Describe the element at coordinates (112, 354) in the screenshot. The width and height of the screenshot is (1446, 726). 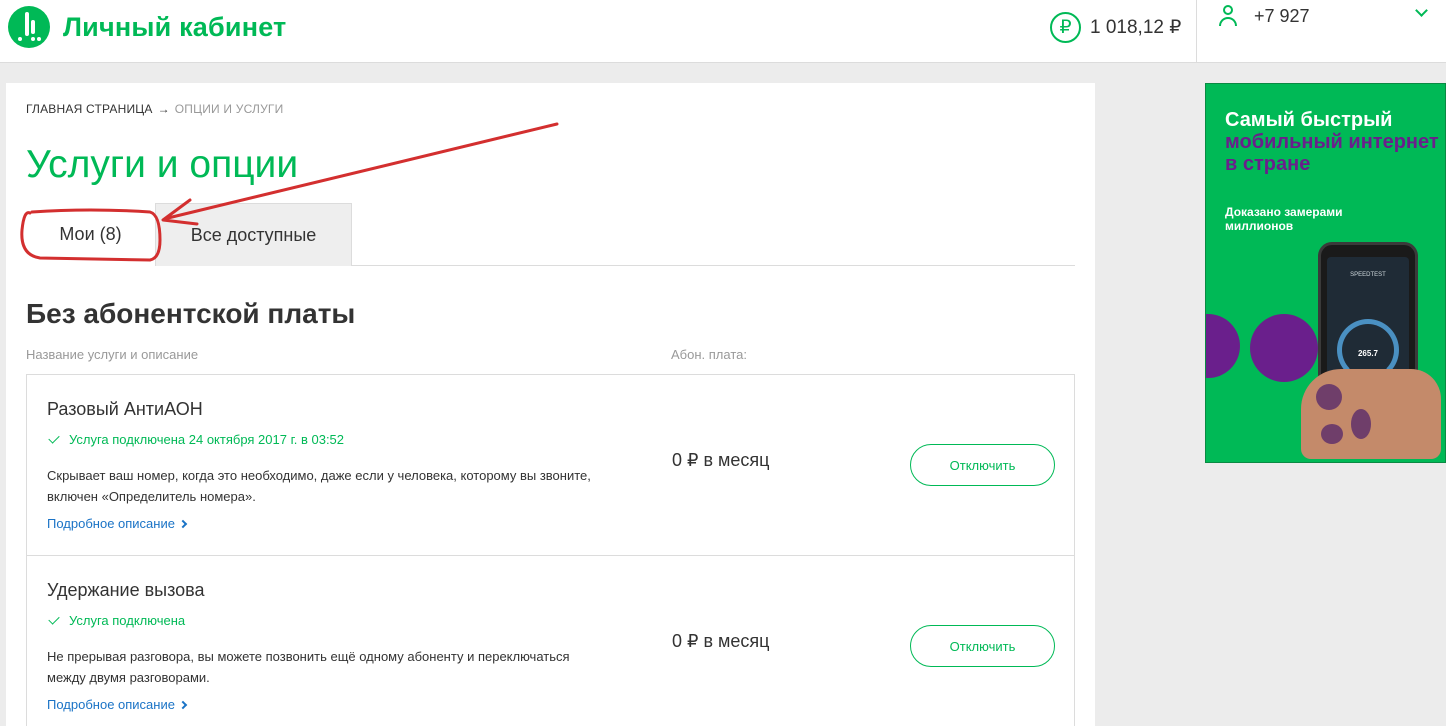
I see `column-header-name: Название услуги и описание` at that location.